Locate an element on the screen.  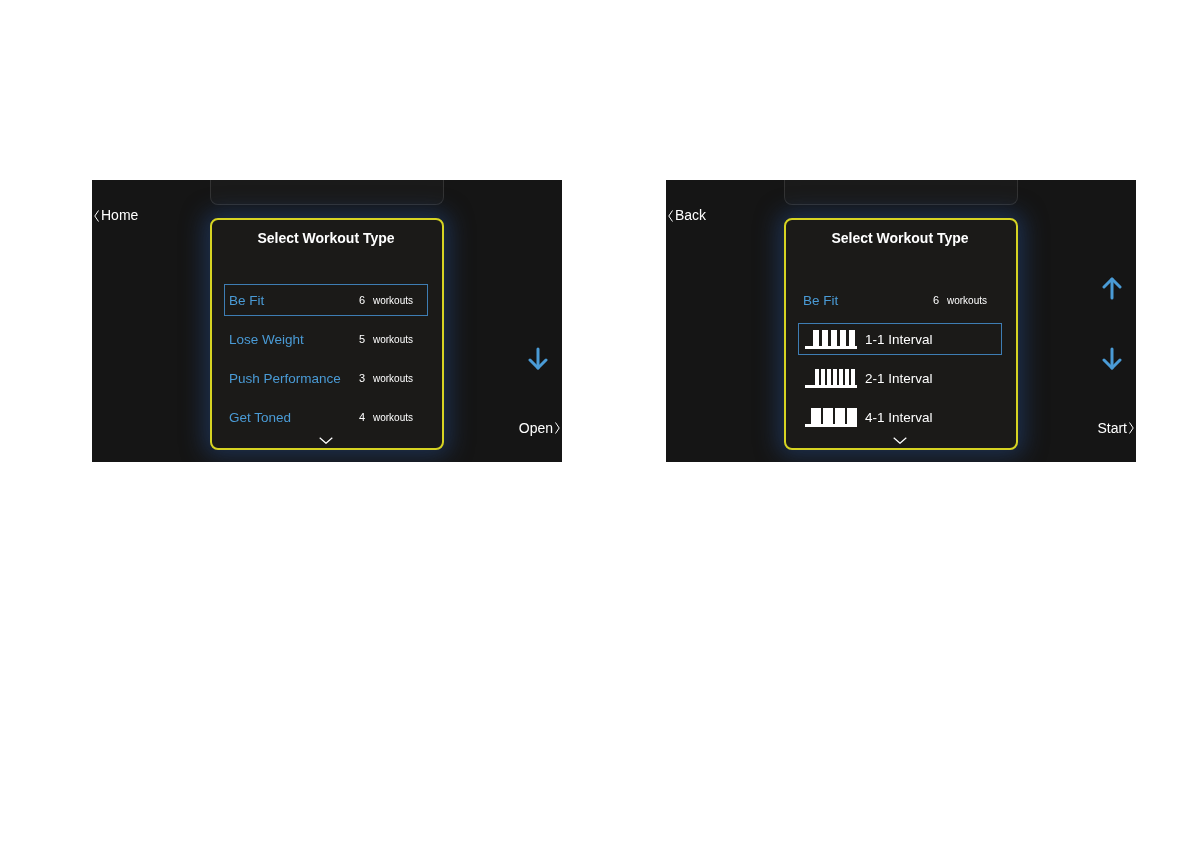
workout-name: 1-1 Interval is located at coordinates (899, 339).